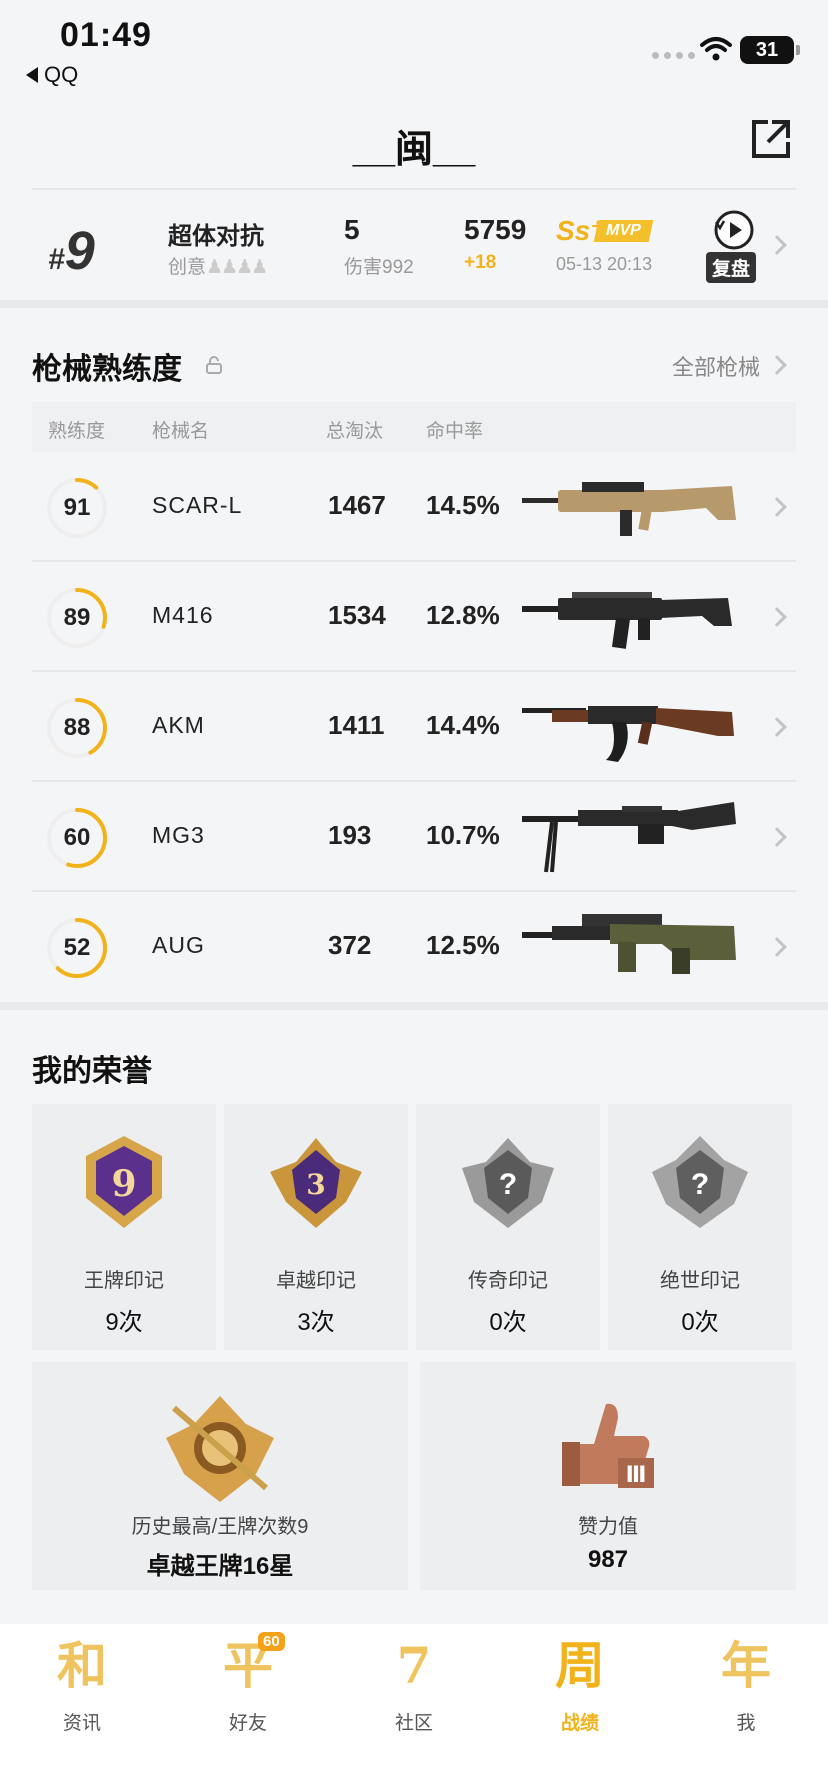  Describe the element at coordinates (628, 734) in the screenshot. I see `akm-rifle-icon` at that location.